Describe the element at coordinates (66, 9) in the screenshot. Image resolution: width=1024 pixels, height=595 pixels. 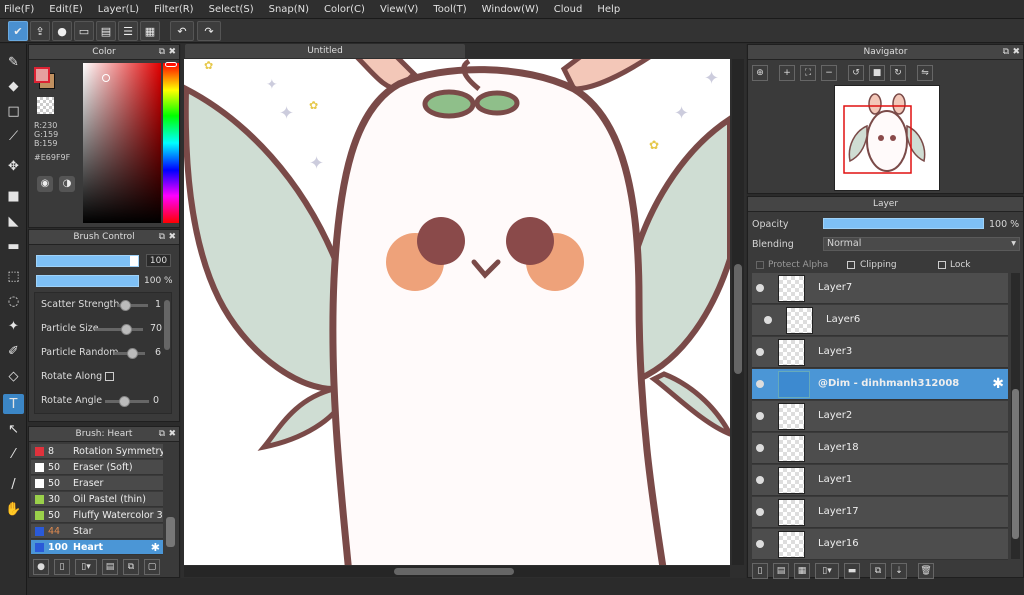
I see `menu-edit: Edit(E)` at that location.